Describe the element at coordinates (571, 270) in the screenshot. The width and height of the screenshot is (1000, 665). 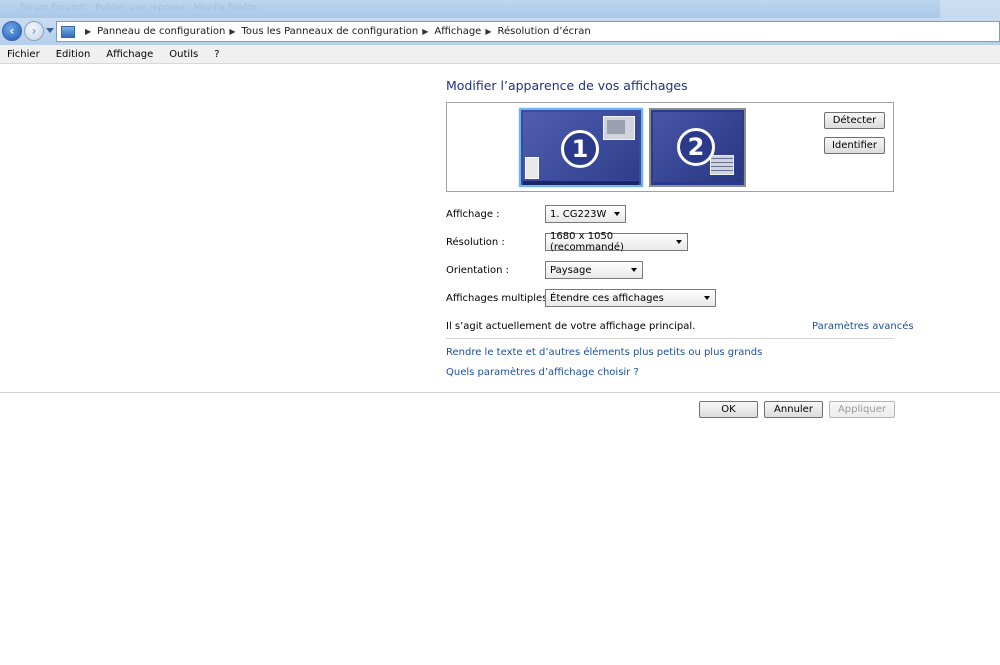
I see `orientation-select-value: Paysage` at that location.